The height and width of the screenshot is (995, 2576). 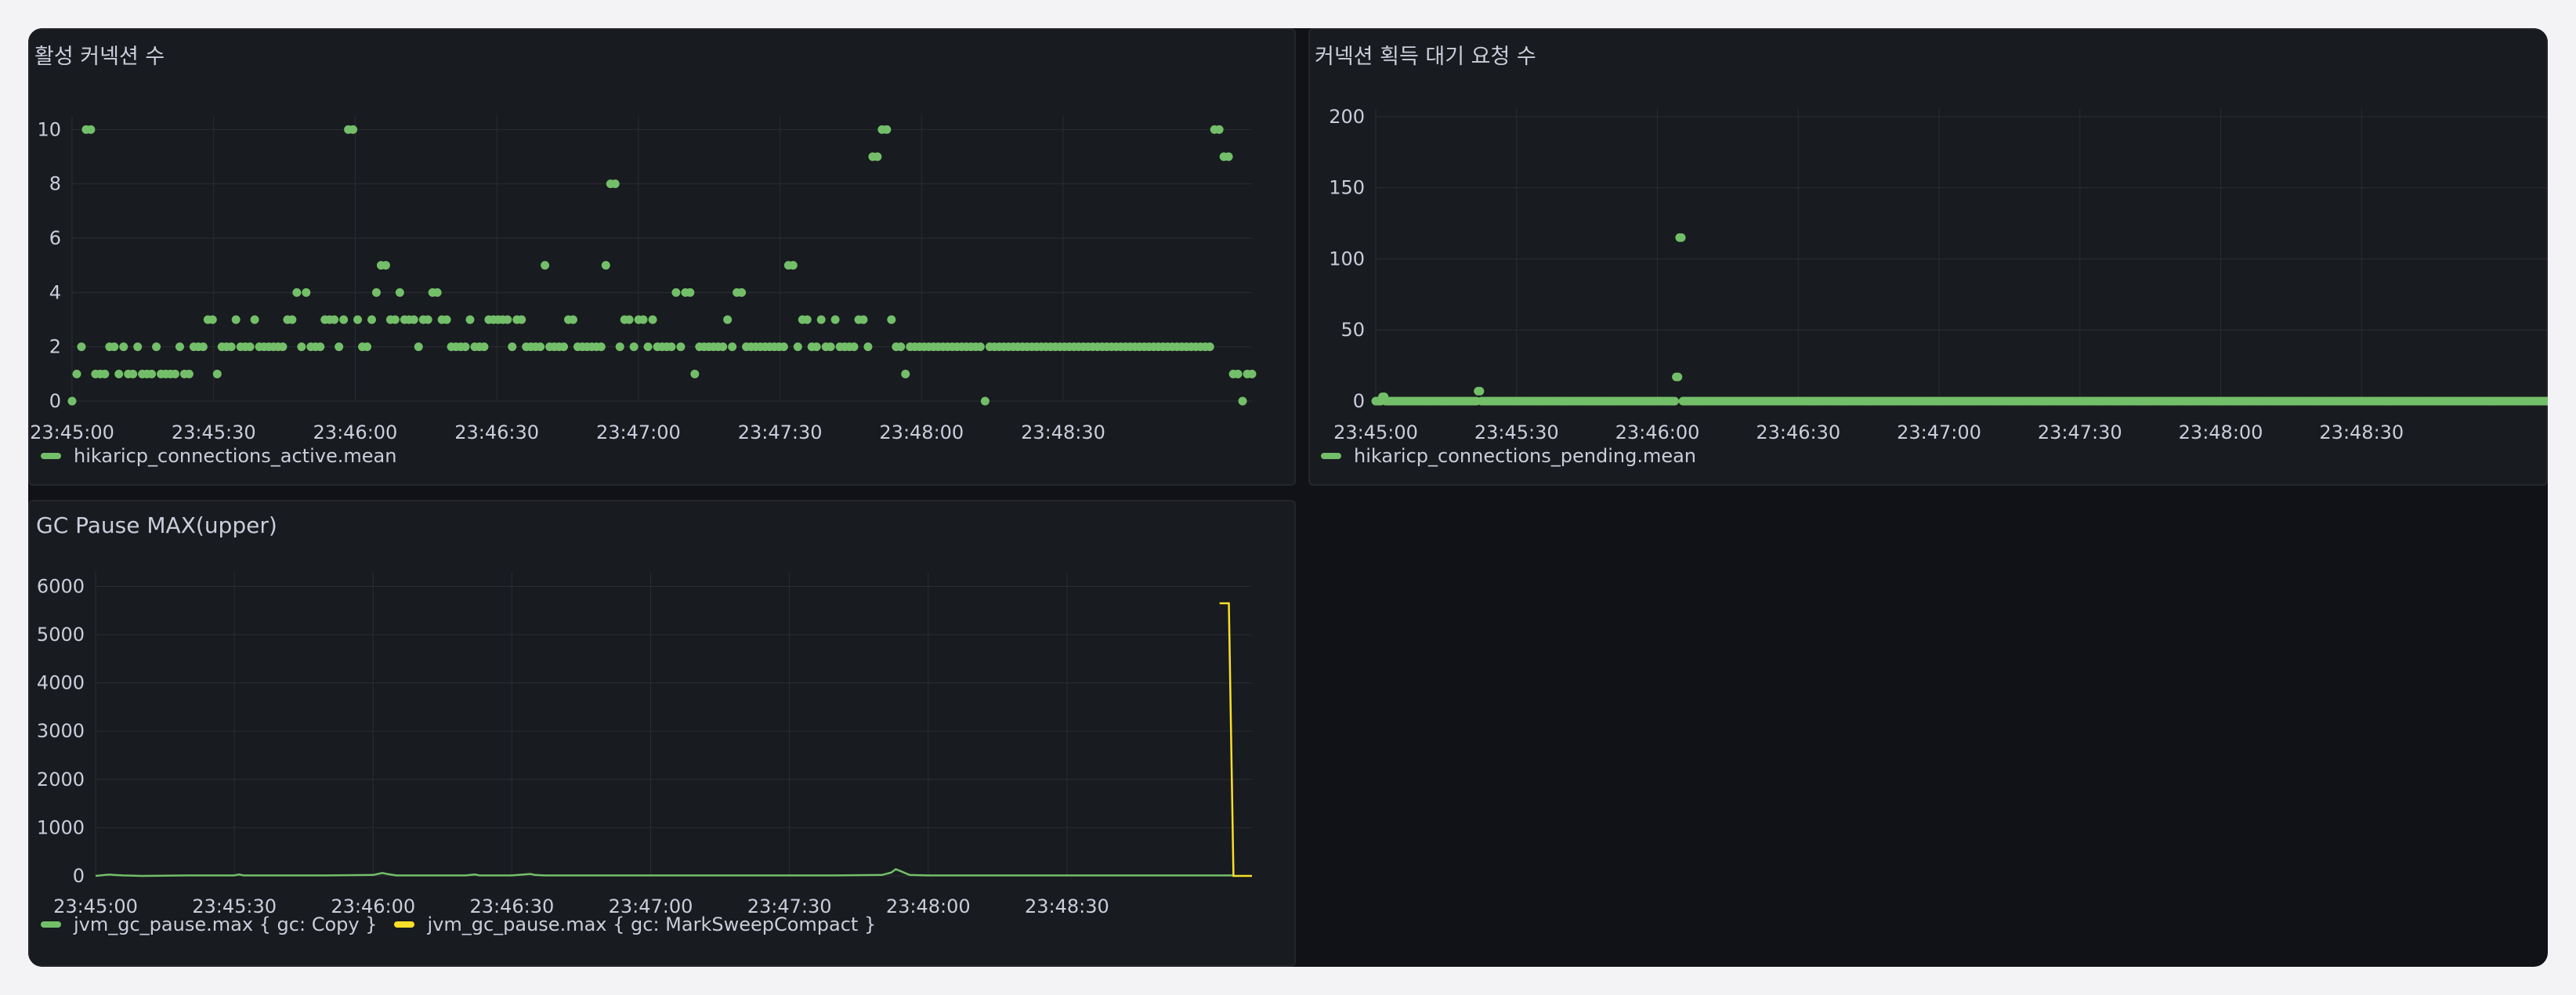 What do you see at coordinates (497, 433) in the screenshot?
I see `x-tick-label: 23:46:30` at bounding box center [497, 433].